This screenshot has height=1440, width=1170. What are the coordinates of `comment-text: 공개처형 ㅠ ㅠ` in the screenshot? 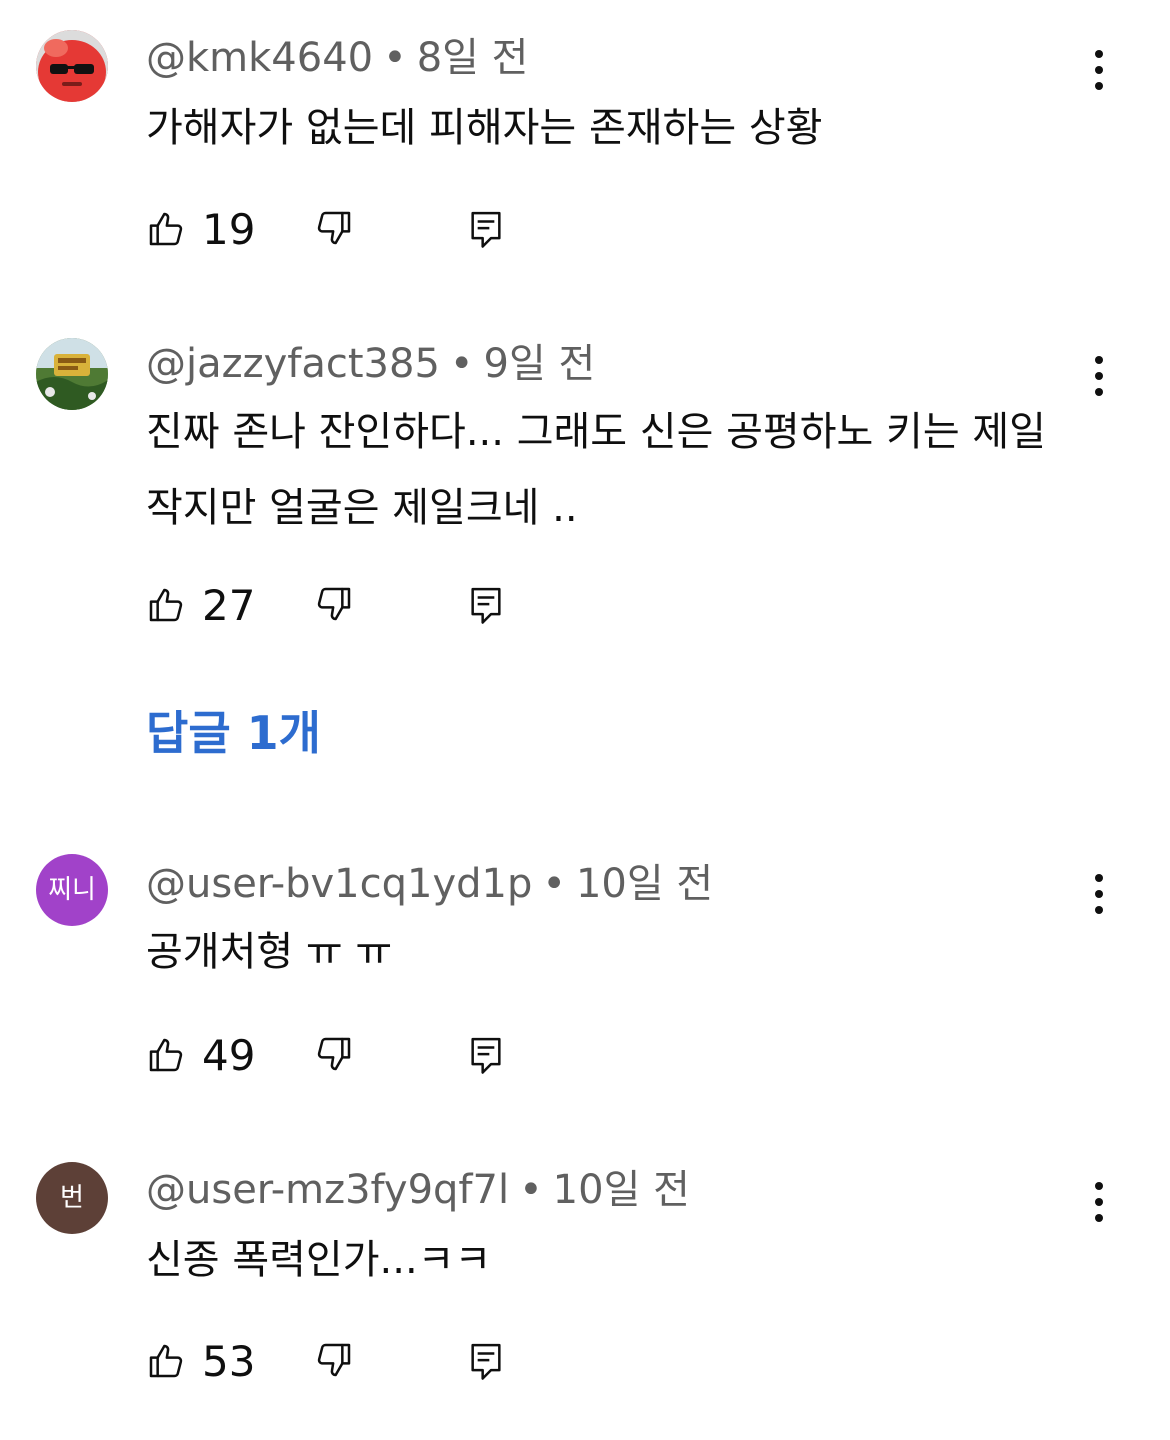 It's located at (269, 952).